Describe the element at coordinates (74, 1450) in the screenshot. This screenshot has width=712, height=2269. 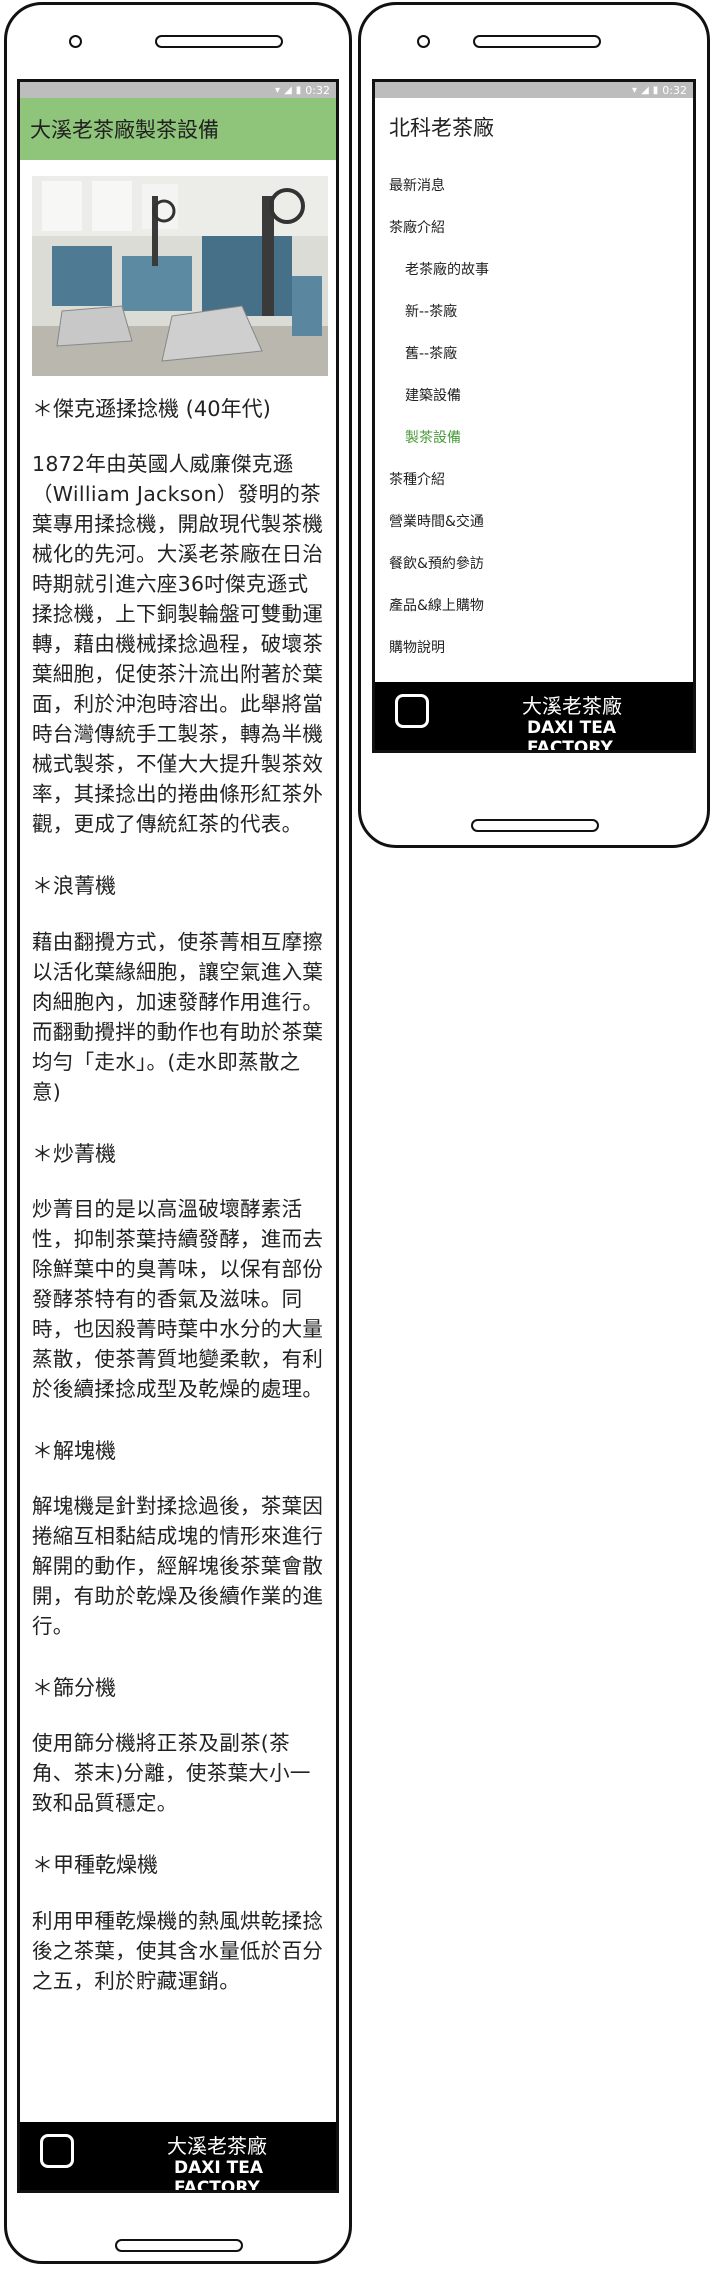
I see `section-title: ＊解塊機` at that location.